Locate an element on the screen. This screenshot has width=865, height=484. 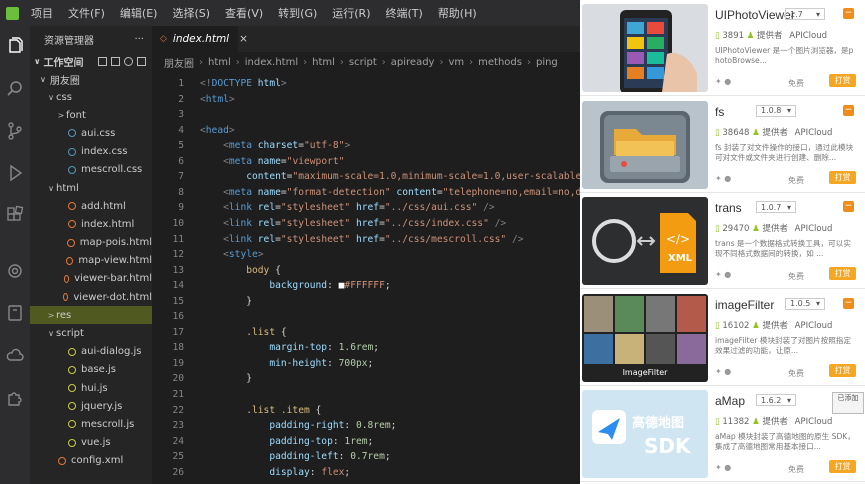
module-stats: ▯ 38648 ♟ 提供者 APICloud is located at coordinates (773, 132).